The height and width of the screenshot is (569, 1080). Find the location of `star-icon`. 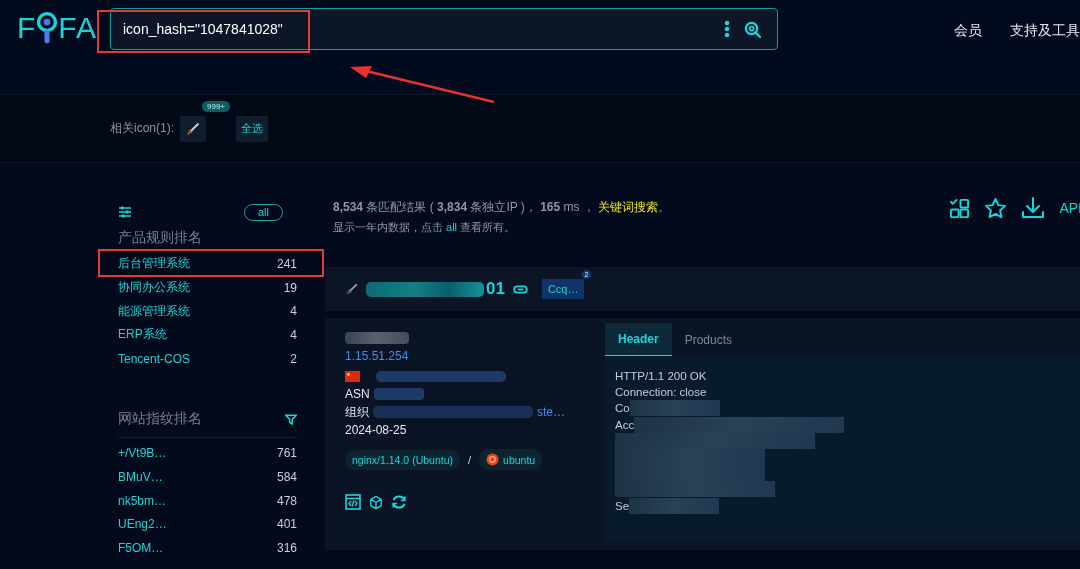

star-icon is located at coordinates (996, 208).